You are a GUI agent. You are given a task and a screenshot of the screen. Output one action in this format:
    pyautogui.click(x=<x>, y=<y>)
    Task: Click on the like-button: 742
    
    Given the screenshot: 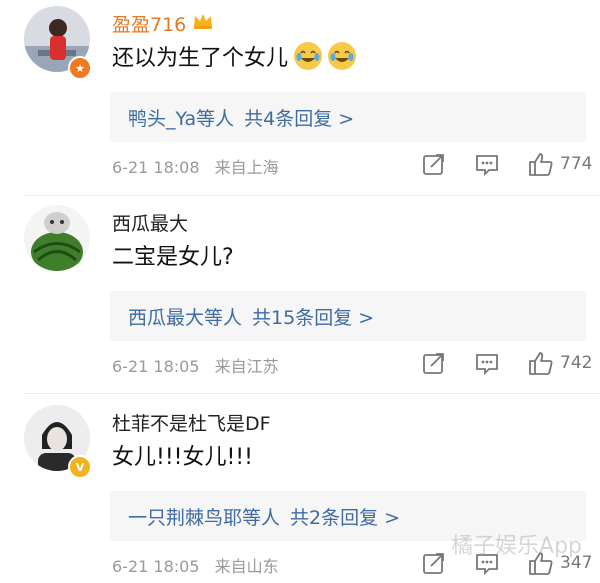 What is the action you would take?
    pyautogui.click(x=560, y=363)
    